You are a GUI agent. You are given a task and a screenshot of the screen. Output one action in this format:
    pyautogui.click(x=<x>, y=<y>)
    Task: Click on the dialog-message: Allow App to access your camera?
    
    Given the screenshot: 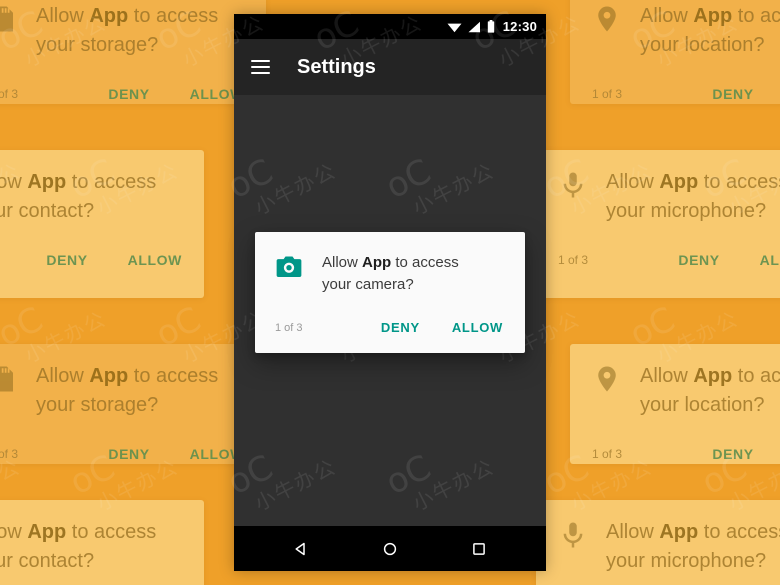 What is the action you would take?
    pyautogui.click(x=390, y=274)
    